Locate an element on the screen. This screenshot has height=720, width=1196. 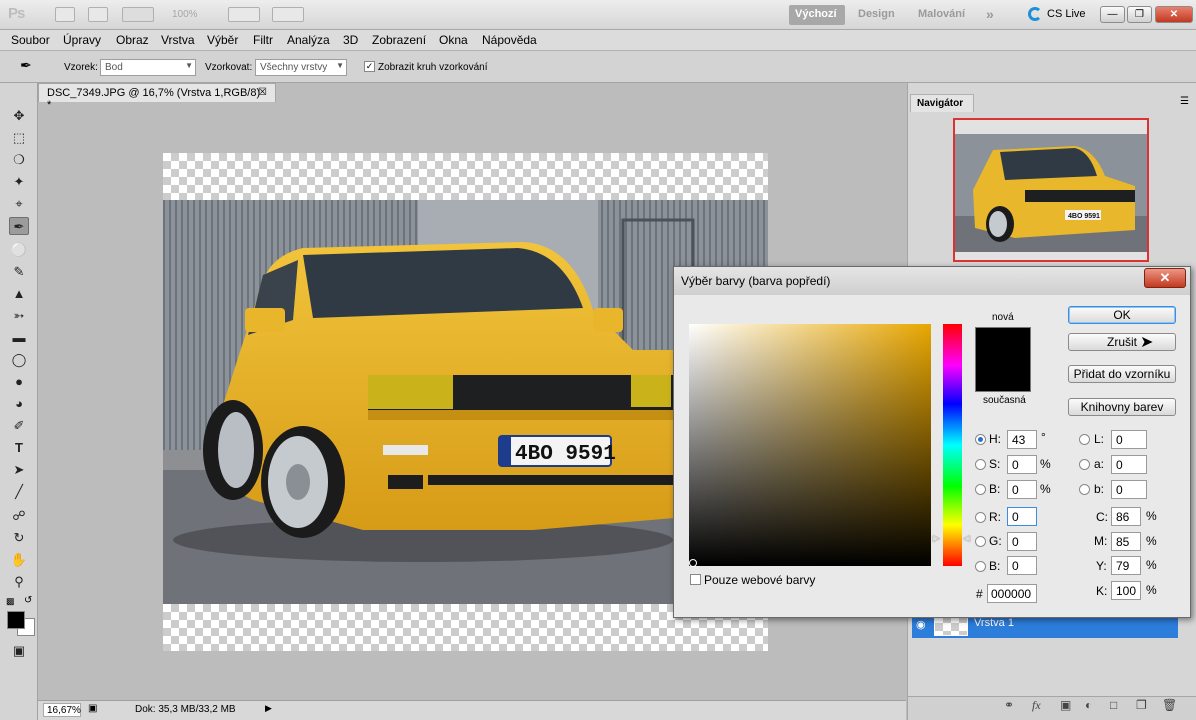
hand-tool-icon: ✋ is located at coordinates (19, 560).